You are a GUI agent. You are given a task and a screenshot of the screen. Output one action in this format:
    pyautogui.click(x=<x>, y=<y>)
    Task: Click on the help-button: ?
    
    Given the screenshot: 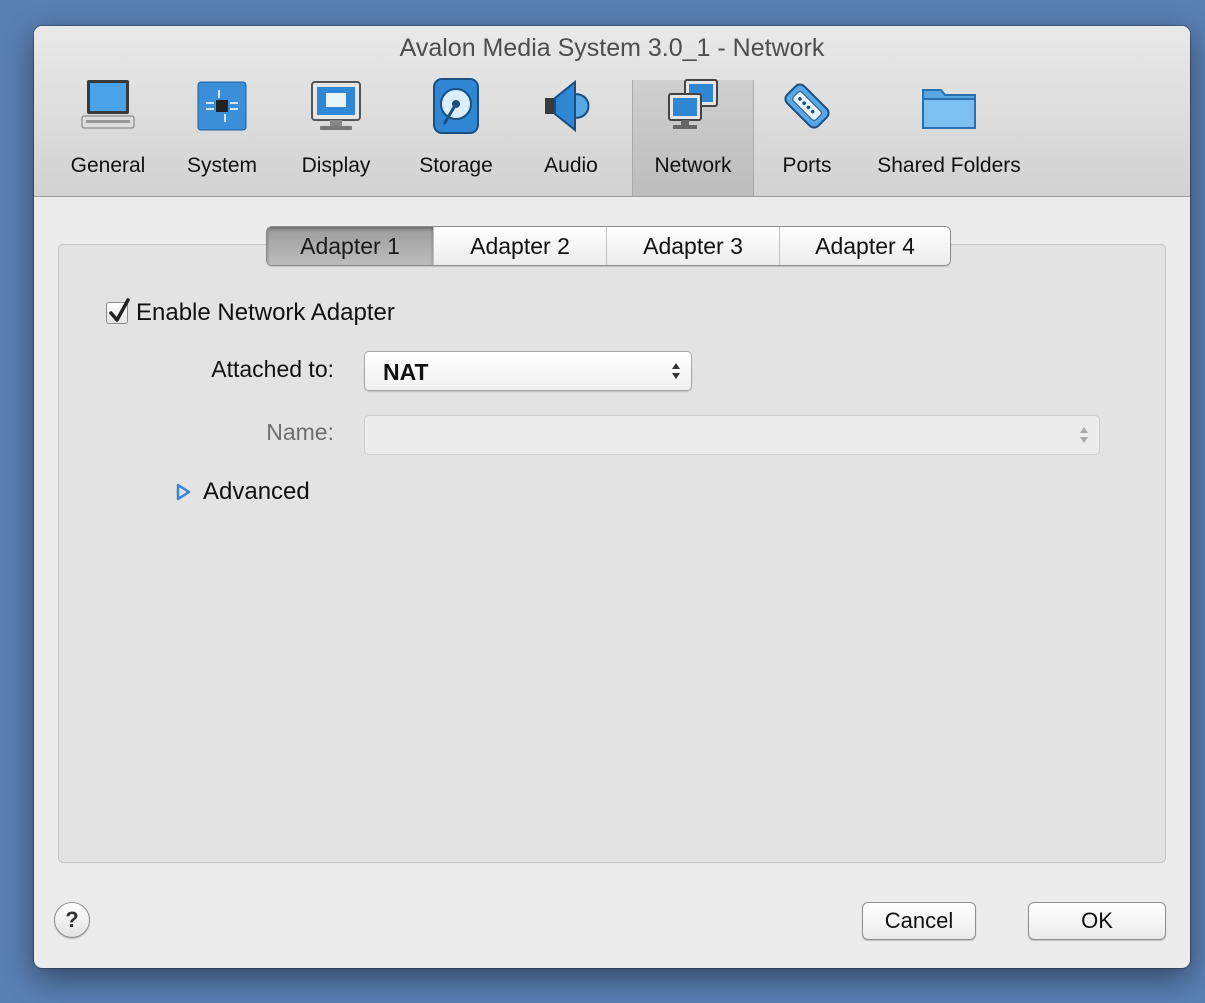 What is the action you would take?
    pyautogui.click(x=72, y=920)
    